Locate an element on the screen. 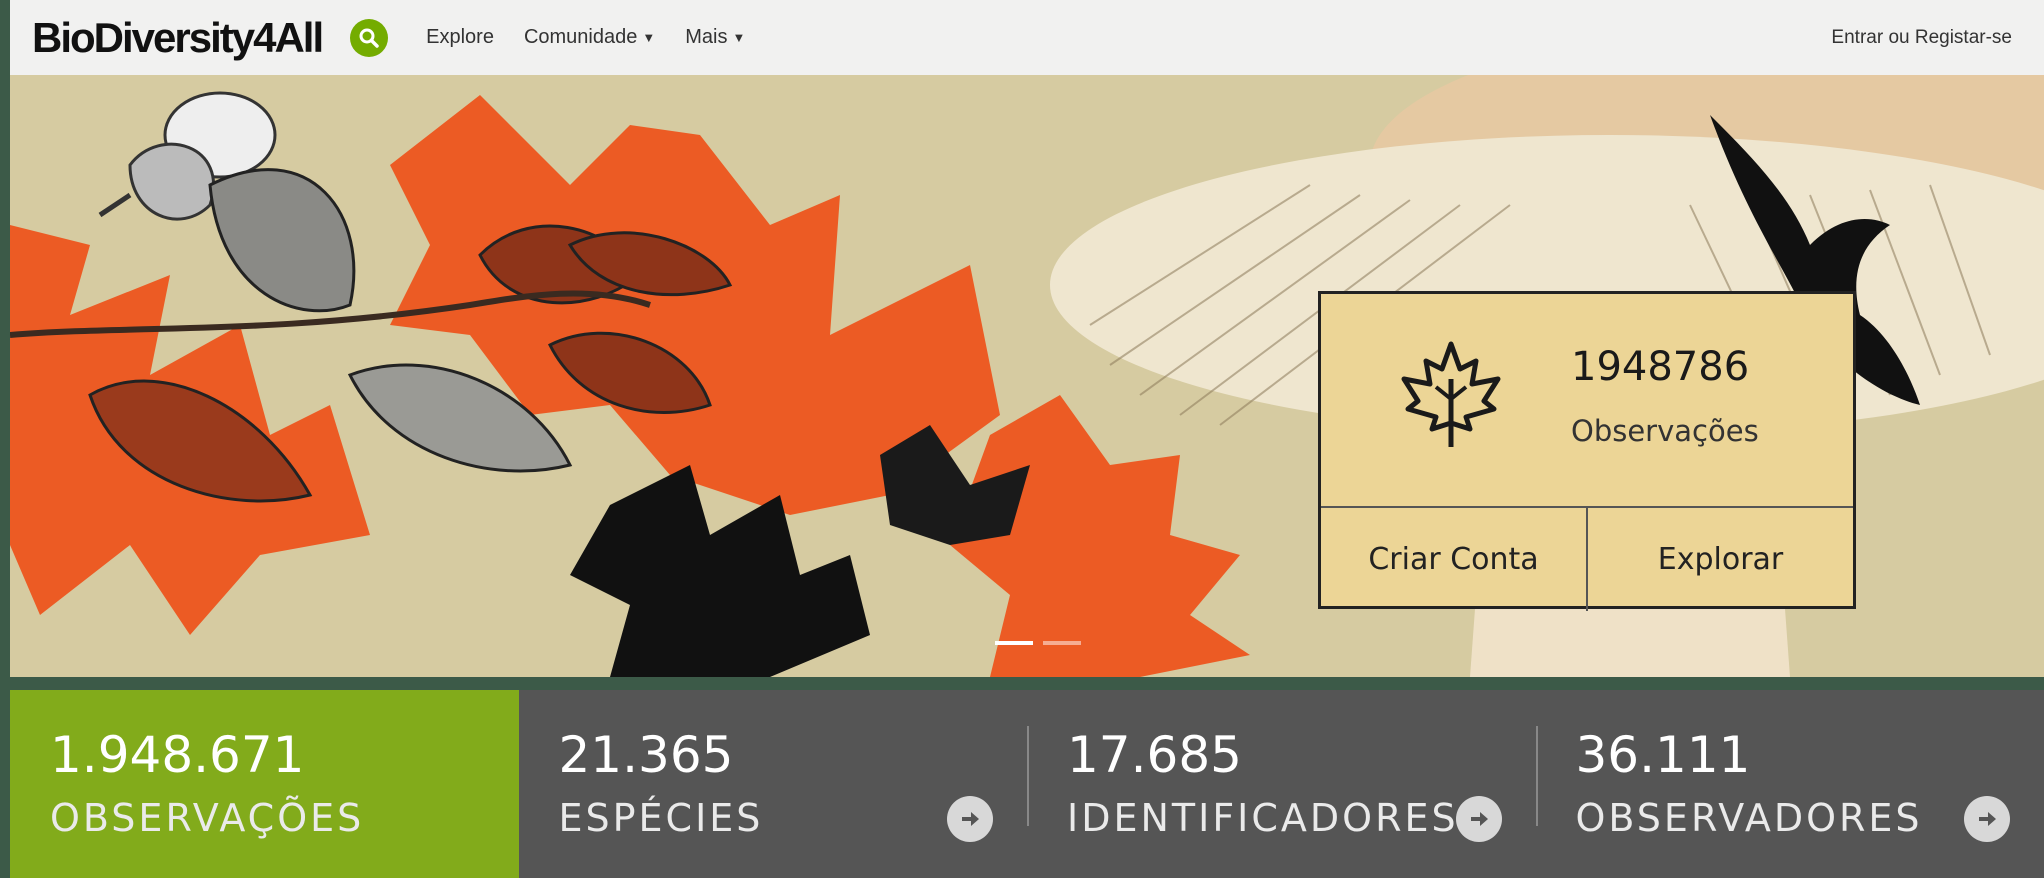 This screenshot has width=2044, height=878. nav-comunidade-label: Comunidade is located at coordinates (580, 37).